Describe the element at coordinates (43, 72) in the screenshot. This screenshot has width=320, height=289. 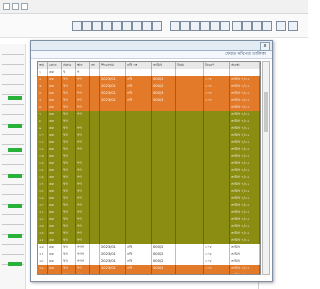
I see `table-cell: ১` at that location.